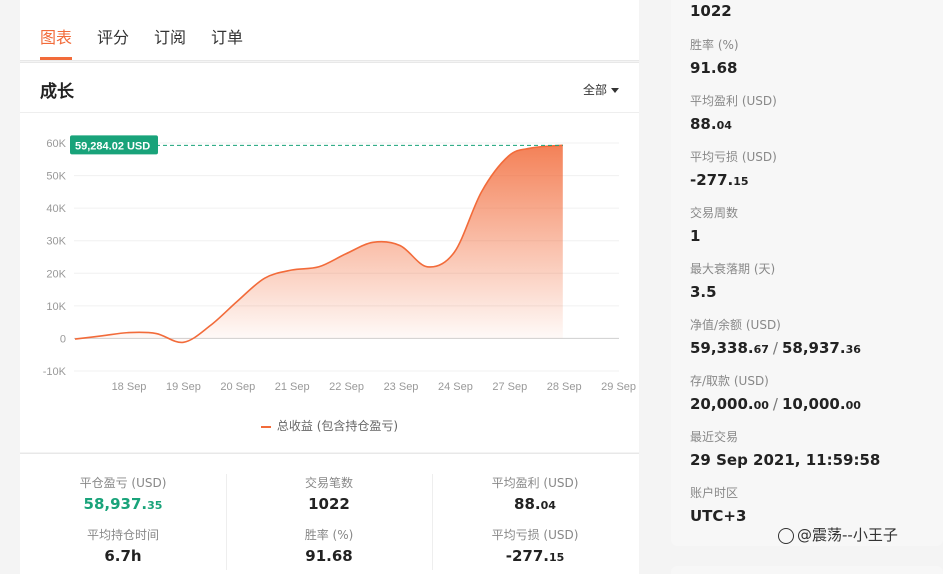 The image size is (943, 574). I want to click on stat-avg-hold: 平均持仓时间 6.7h, so click(123, 545).